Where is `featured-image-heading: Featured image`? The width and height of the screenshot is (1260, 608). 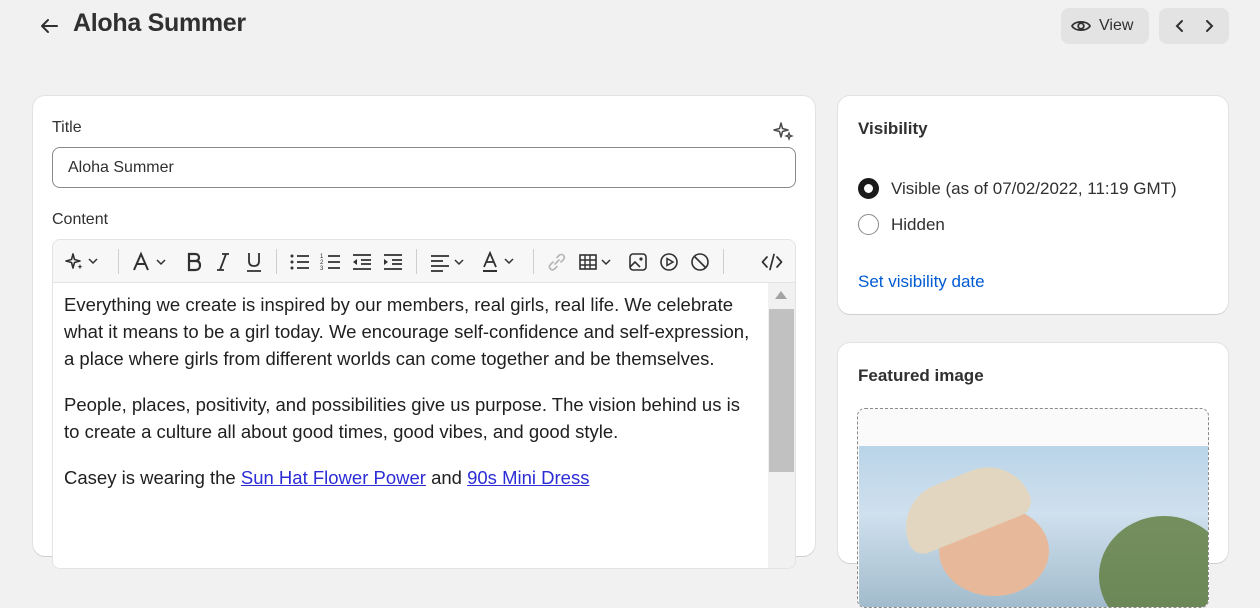
featured-image-heading: Featured image is located at coordinates (921, 375).